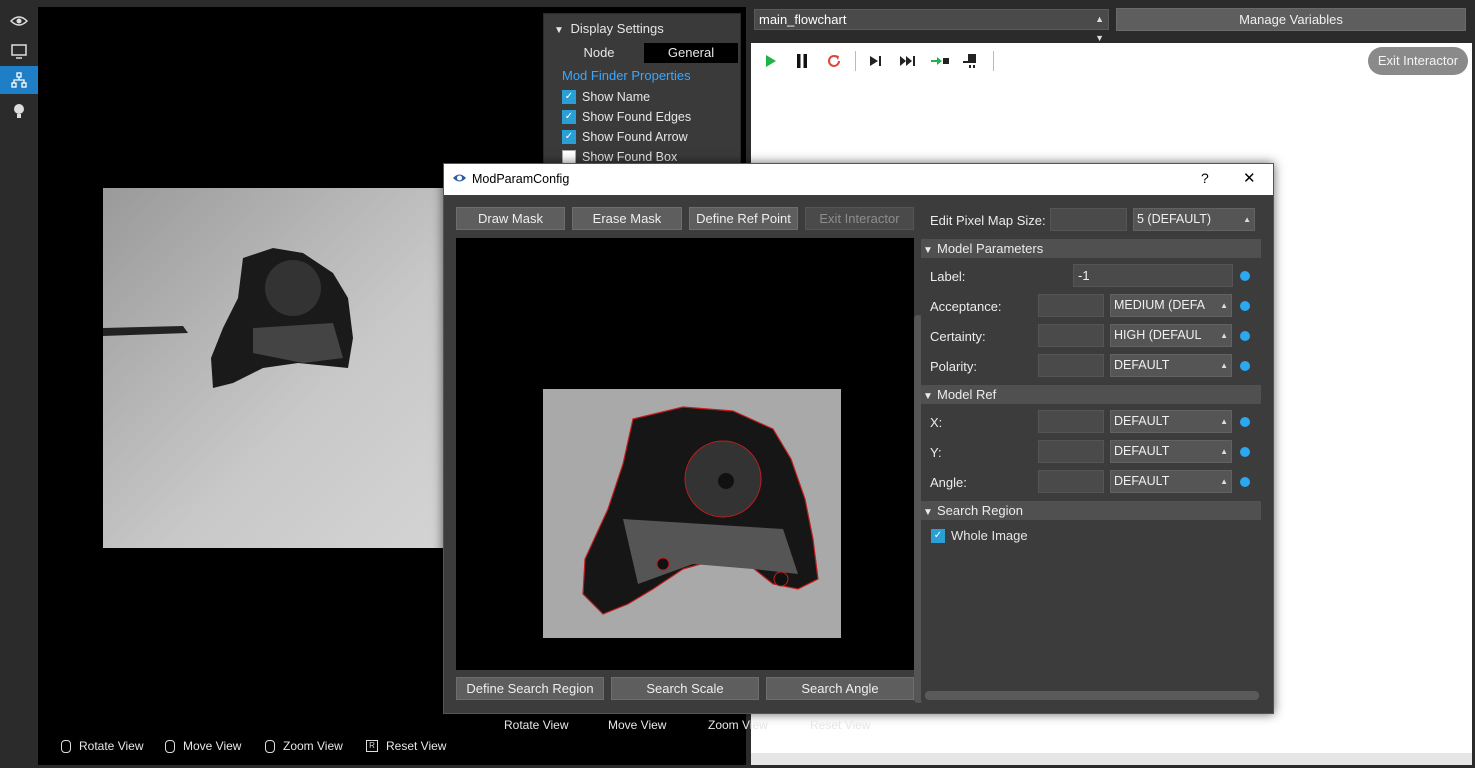 This screenshot has width=1475, height=768. What do you see at coordinates (931, 26) in the screenshot?
I see `flowchart-select: main_flowchart ▲ ▼` at bounding box center [931, 26].